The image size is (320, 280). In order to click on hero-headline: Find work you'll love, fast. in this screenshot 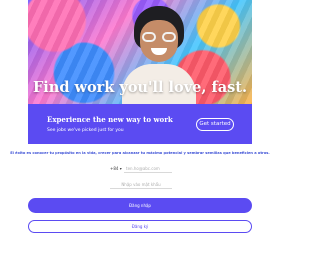, I will do `click(140, 87)`.